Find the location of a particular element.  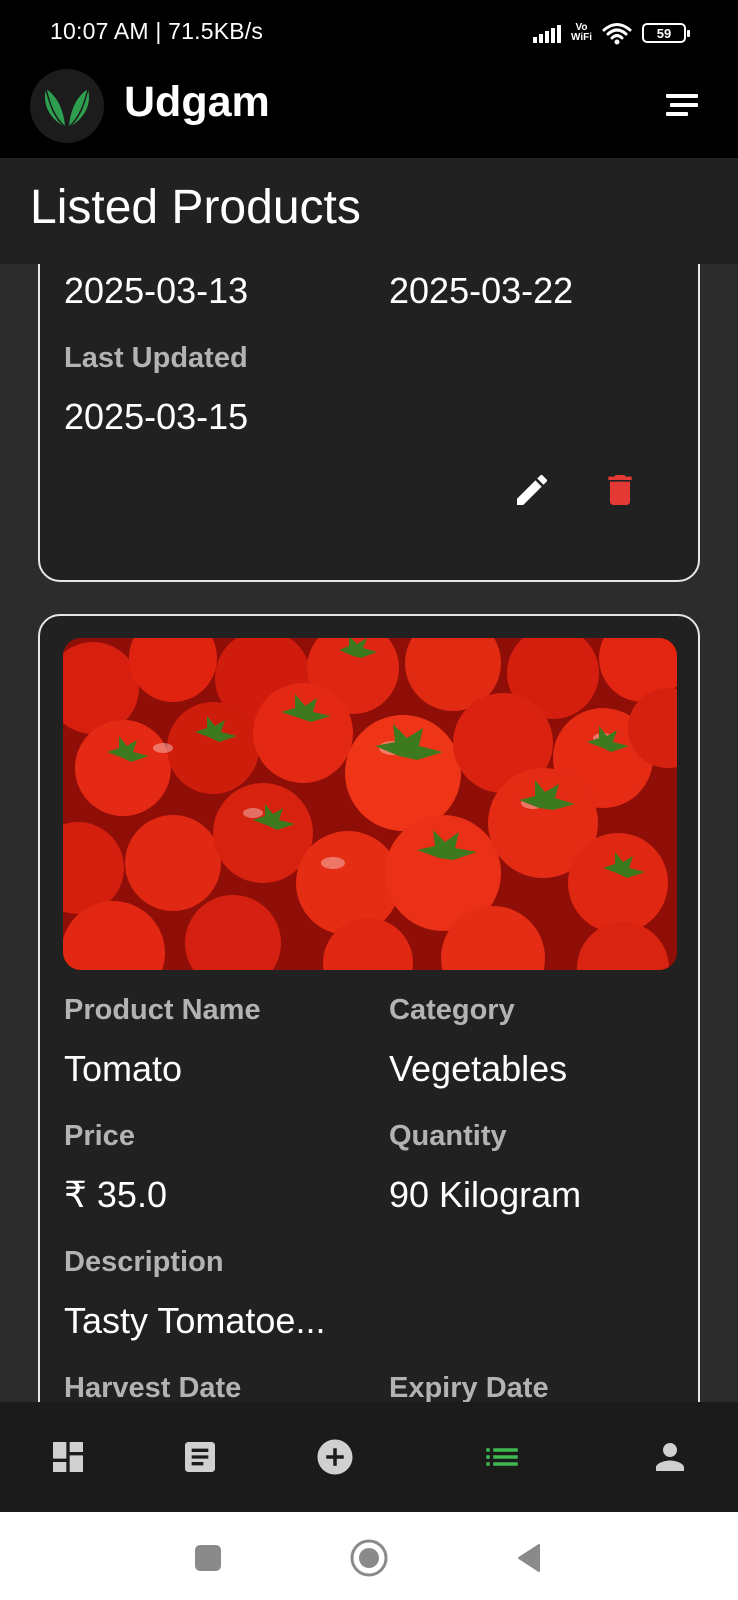

dashboard-icon is located at coordinates (68, 1457).